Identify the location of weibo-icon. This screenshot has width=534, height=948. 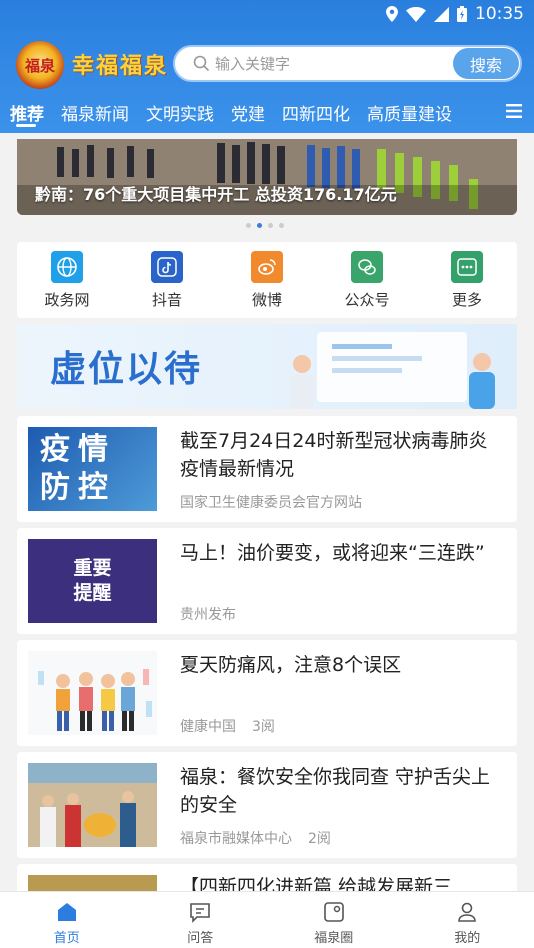
(267, 267).